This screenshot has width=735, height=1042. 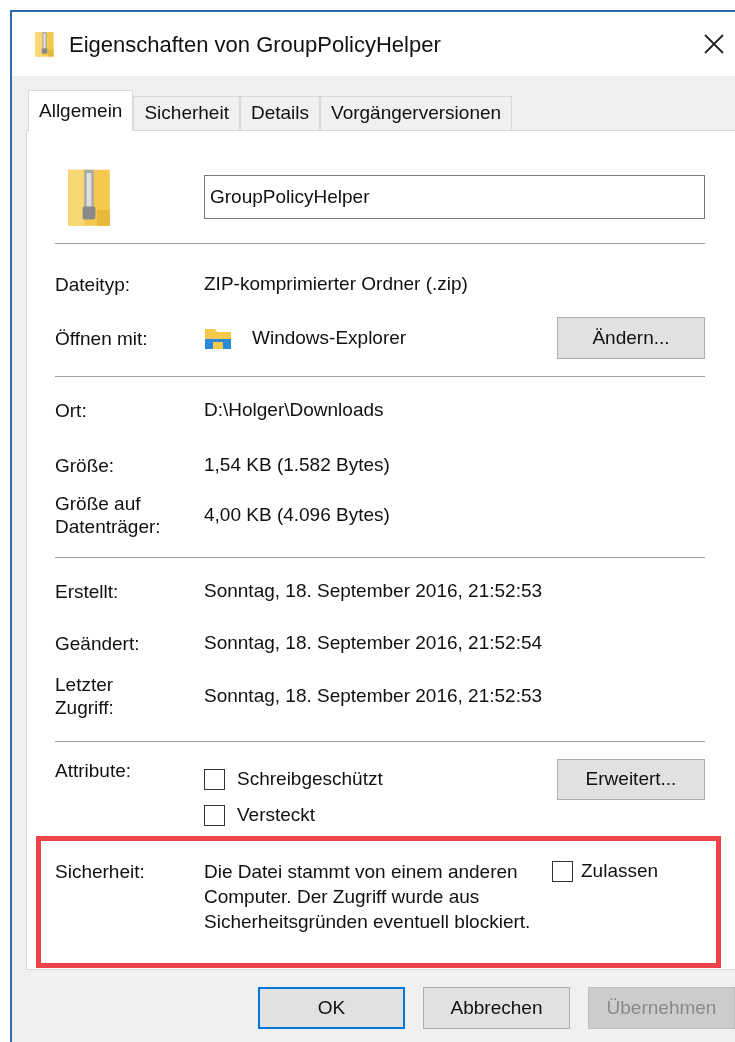 I want to click on property-label: Öffnen mit:, so click(x=102, y=338).